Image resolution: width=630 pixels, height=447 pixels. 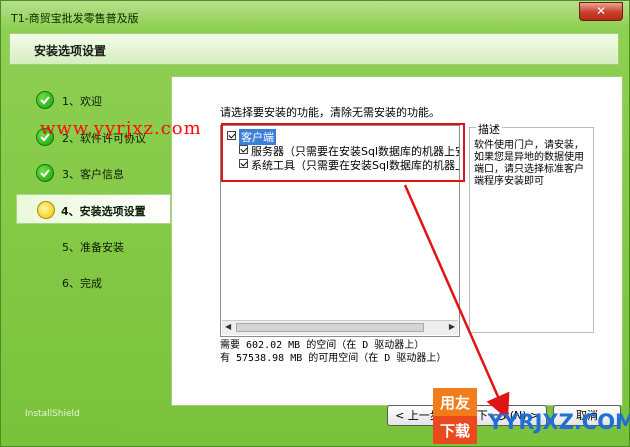 I want to click on annotation-arrow, so click(x=456, y=302).